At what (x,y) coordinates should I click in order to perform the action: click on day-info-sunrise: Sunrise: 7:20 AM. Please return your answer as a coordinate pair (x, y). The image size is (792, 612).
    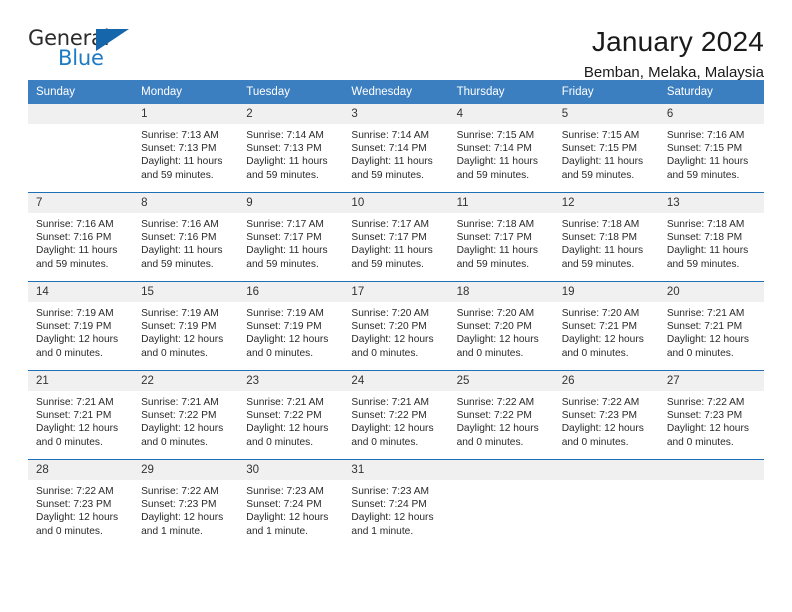
    Looking at the image, I should click on (600, 313).